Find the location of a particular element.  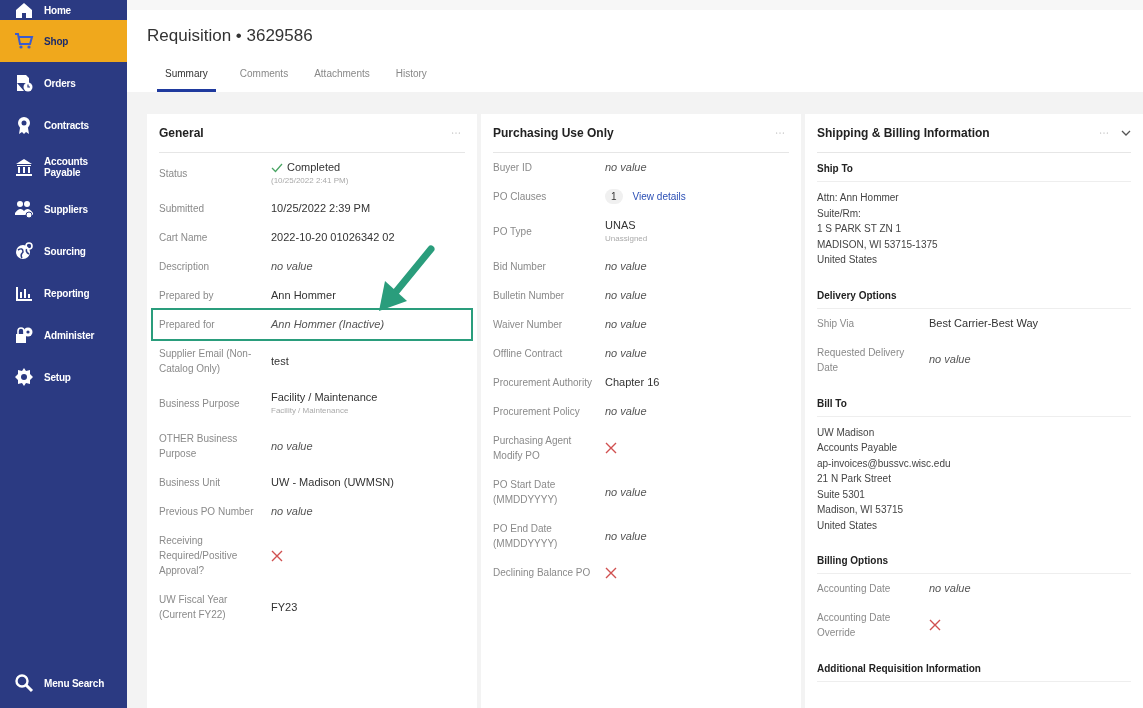

field-label: Description is located at coordinates (185, 267).